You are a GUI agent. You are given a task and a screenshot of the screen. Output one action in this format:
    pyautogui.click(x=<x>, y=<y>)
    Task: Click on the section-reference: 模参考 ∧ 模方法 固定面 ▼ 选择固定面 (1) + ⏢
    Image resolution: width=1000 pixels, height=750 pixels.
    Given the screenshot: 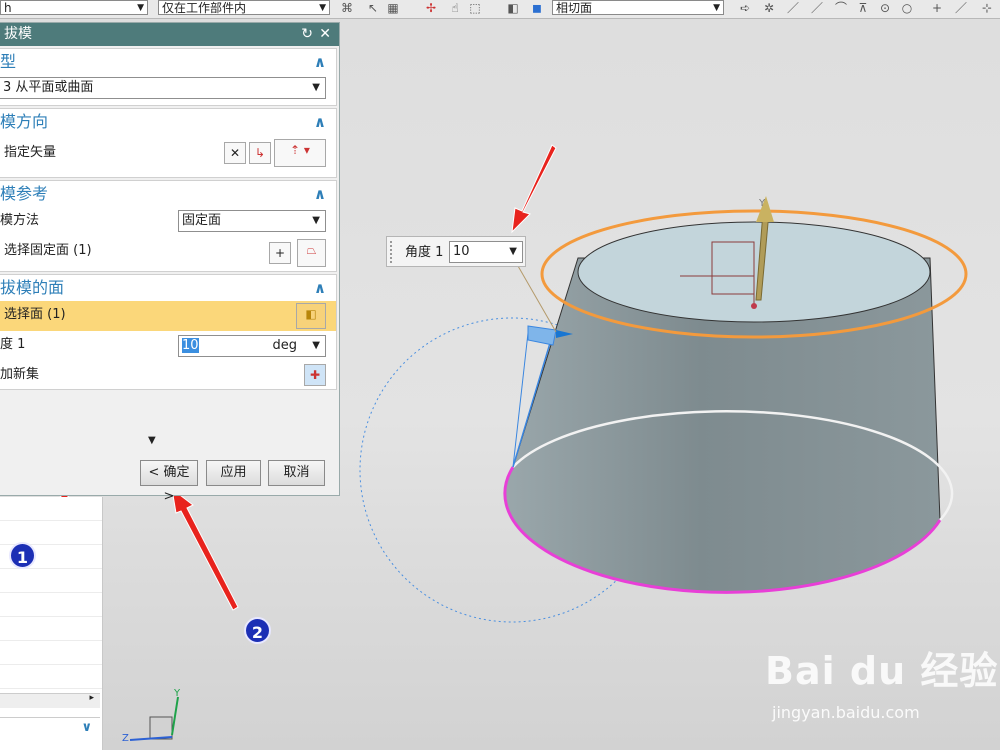 What is the action you would take?
    pyautogui.click(x=168, y=226)
    